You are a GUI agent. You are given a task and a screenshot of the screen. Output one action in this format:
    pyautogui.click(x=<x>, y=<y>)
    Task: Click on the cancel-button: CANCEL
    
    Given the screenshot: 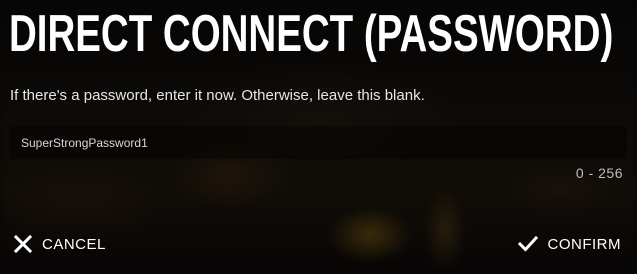 What is the action you would take?
    pyautogui.click(x=60, y=244)
    